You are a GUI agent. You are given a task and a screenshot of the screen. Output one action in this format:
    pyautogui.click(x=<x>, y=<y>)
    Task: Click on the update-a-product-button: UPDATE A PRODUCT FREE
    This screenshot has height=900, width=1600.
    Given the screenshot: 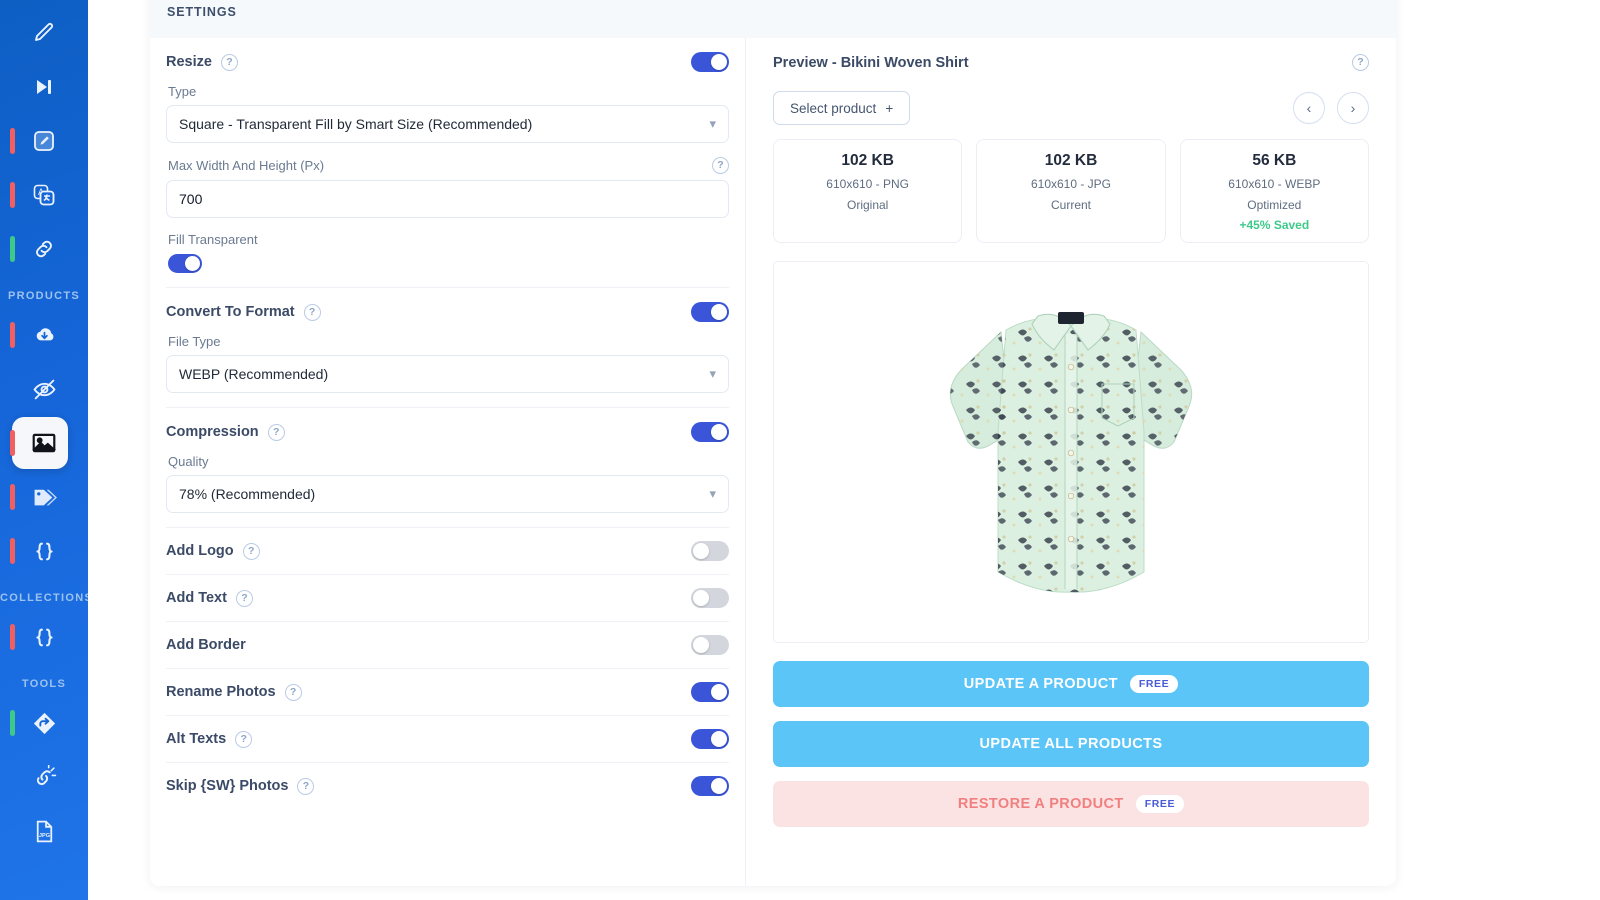 What is the action you would take?
    pyautogui.click(x=1071, y=684)
    